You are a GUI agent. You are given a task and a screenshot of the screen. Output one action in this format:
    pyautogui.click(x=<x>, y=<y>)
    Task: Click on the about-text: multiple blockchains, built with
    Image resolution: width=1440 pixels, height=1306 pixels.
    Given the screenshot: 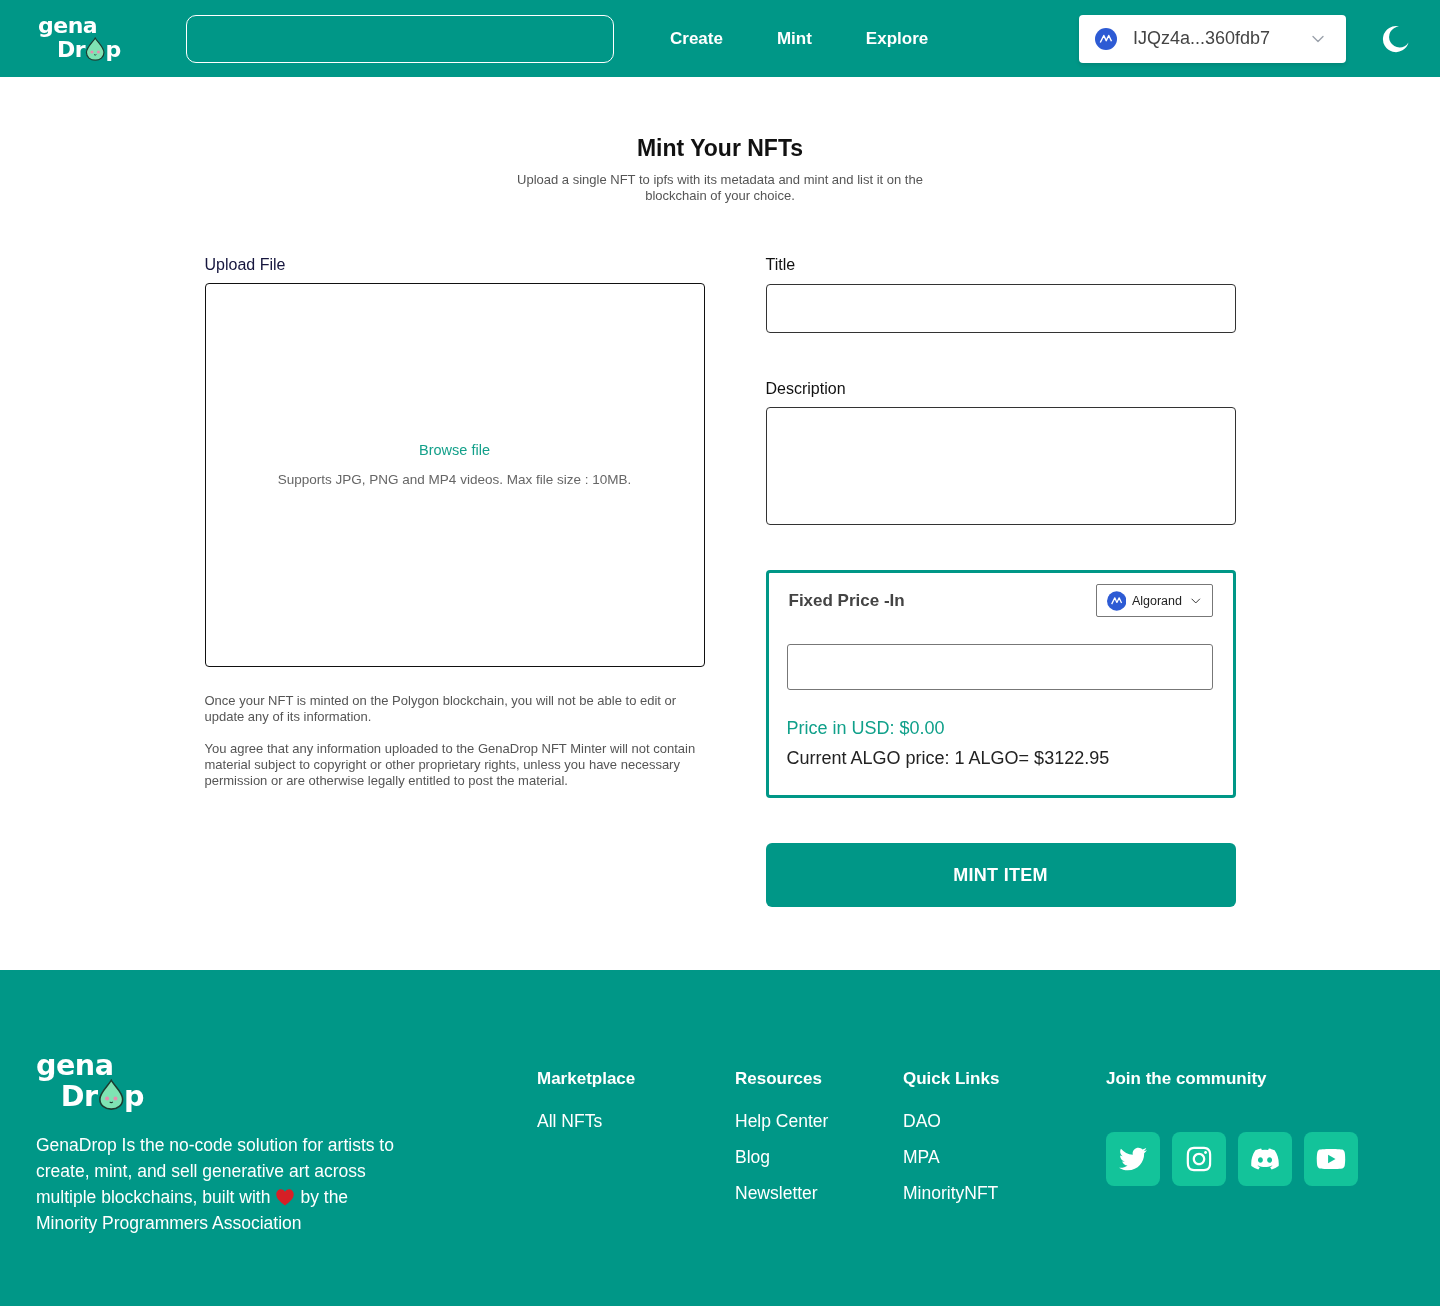 What is the action you would take?
    pyautogui.click(x=153, y=1197)
    